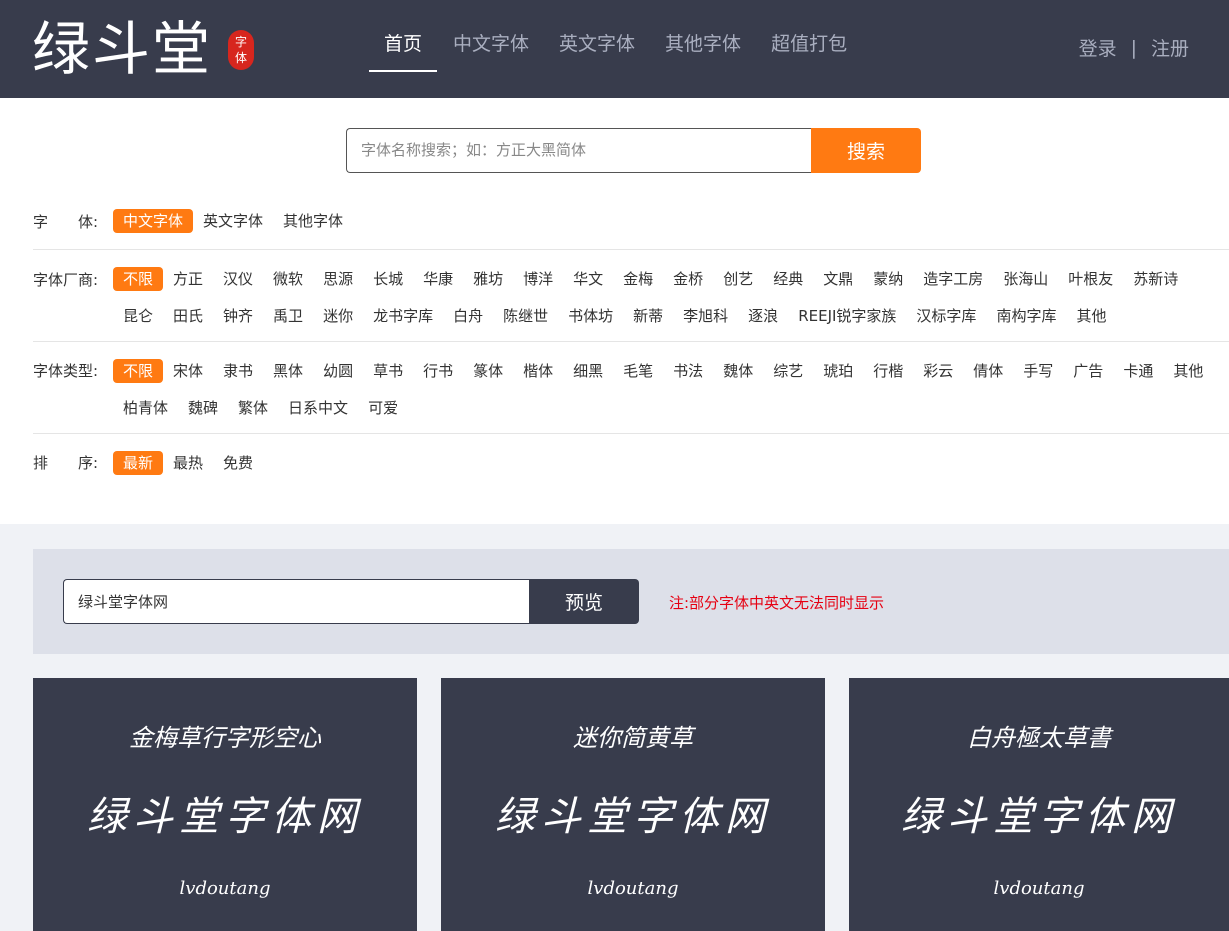 This screenshot has width=1229, height=931. What do you see at coordinates (238, 279) in the screenshot?
I see `filter-option-maker: 汉仪` at bounding box center [238, 279].